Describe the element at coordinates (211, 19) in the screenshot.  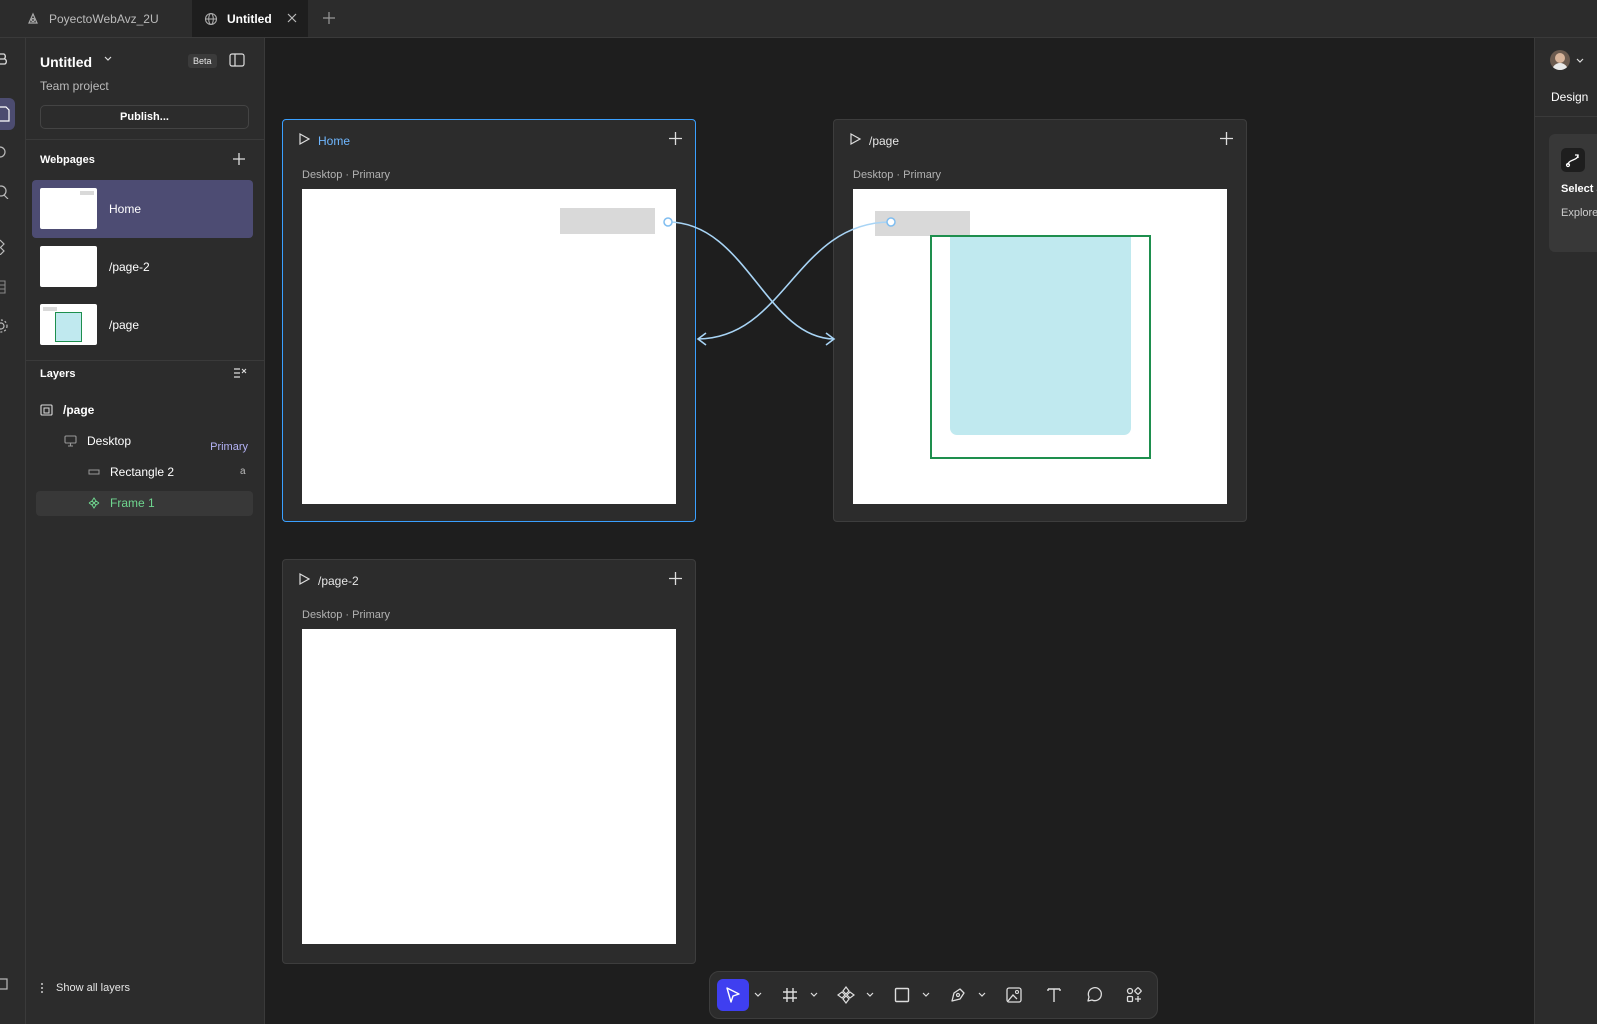
I see `globe-icon` at that location.